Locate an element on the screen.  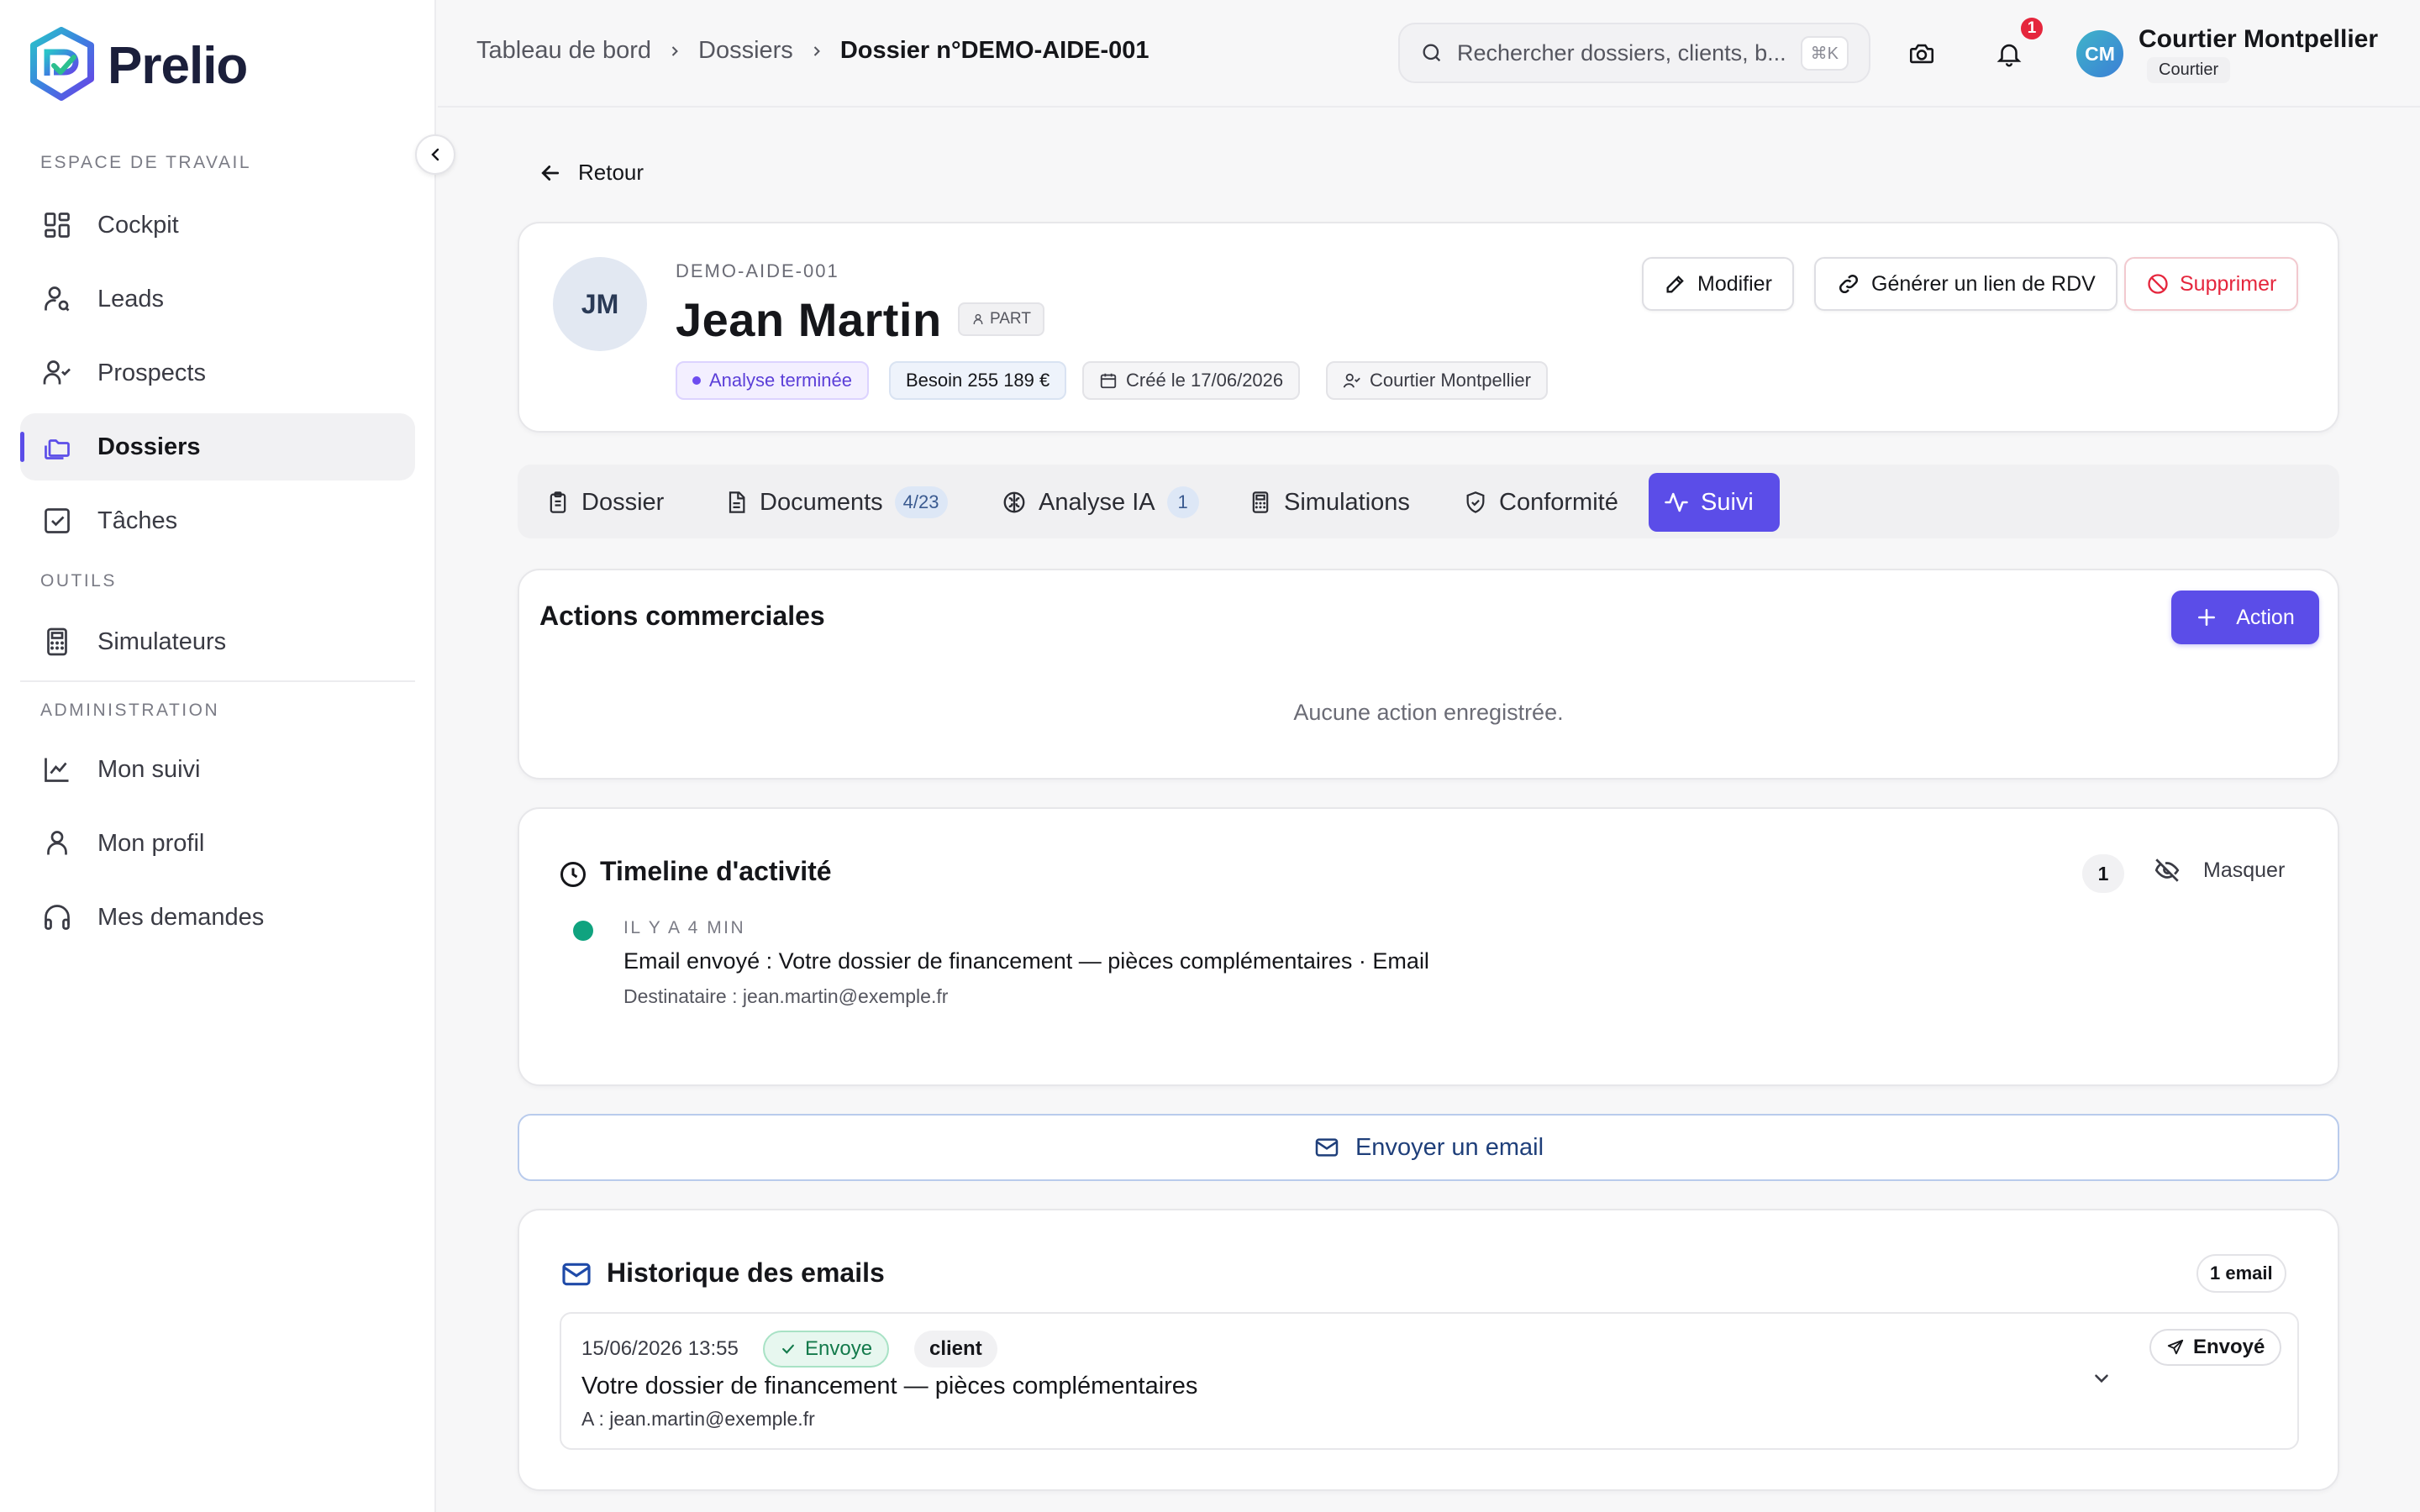
client-avatar: JM is located at coordinates (600, 304).